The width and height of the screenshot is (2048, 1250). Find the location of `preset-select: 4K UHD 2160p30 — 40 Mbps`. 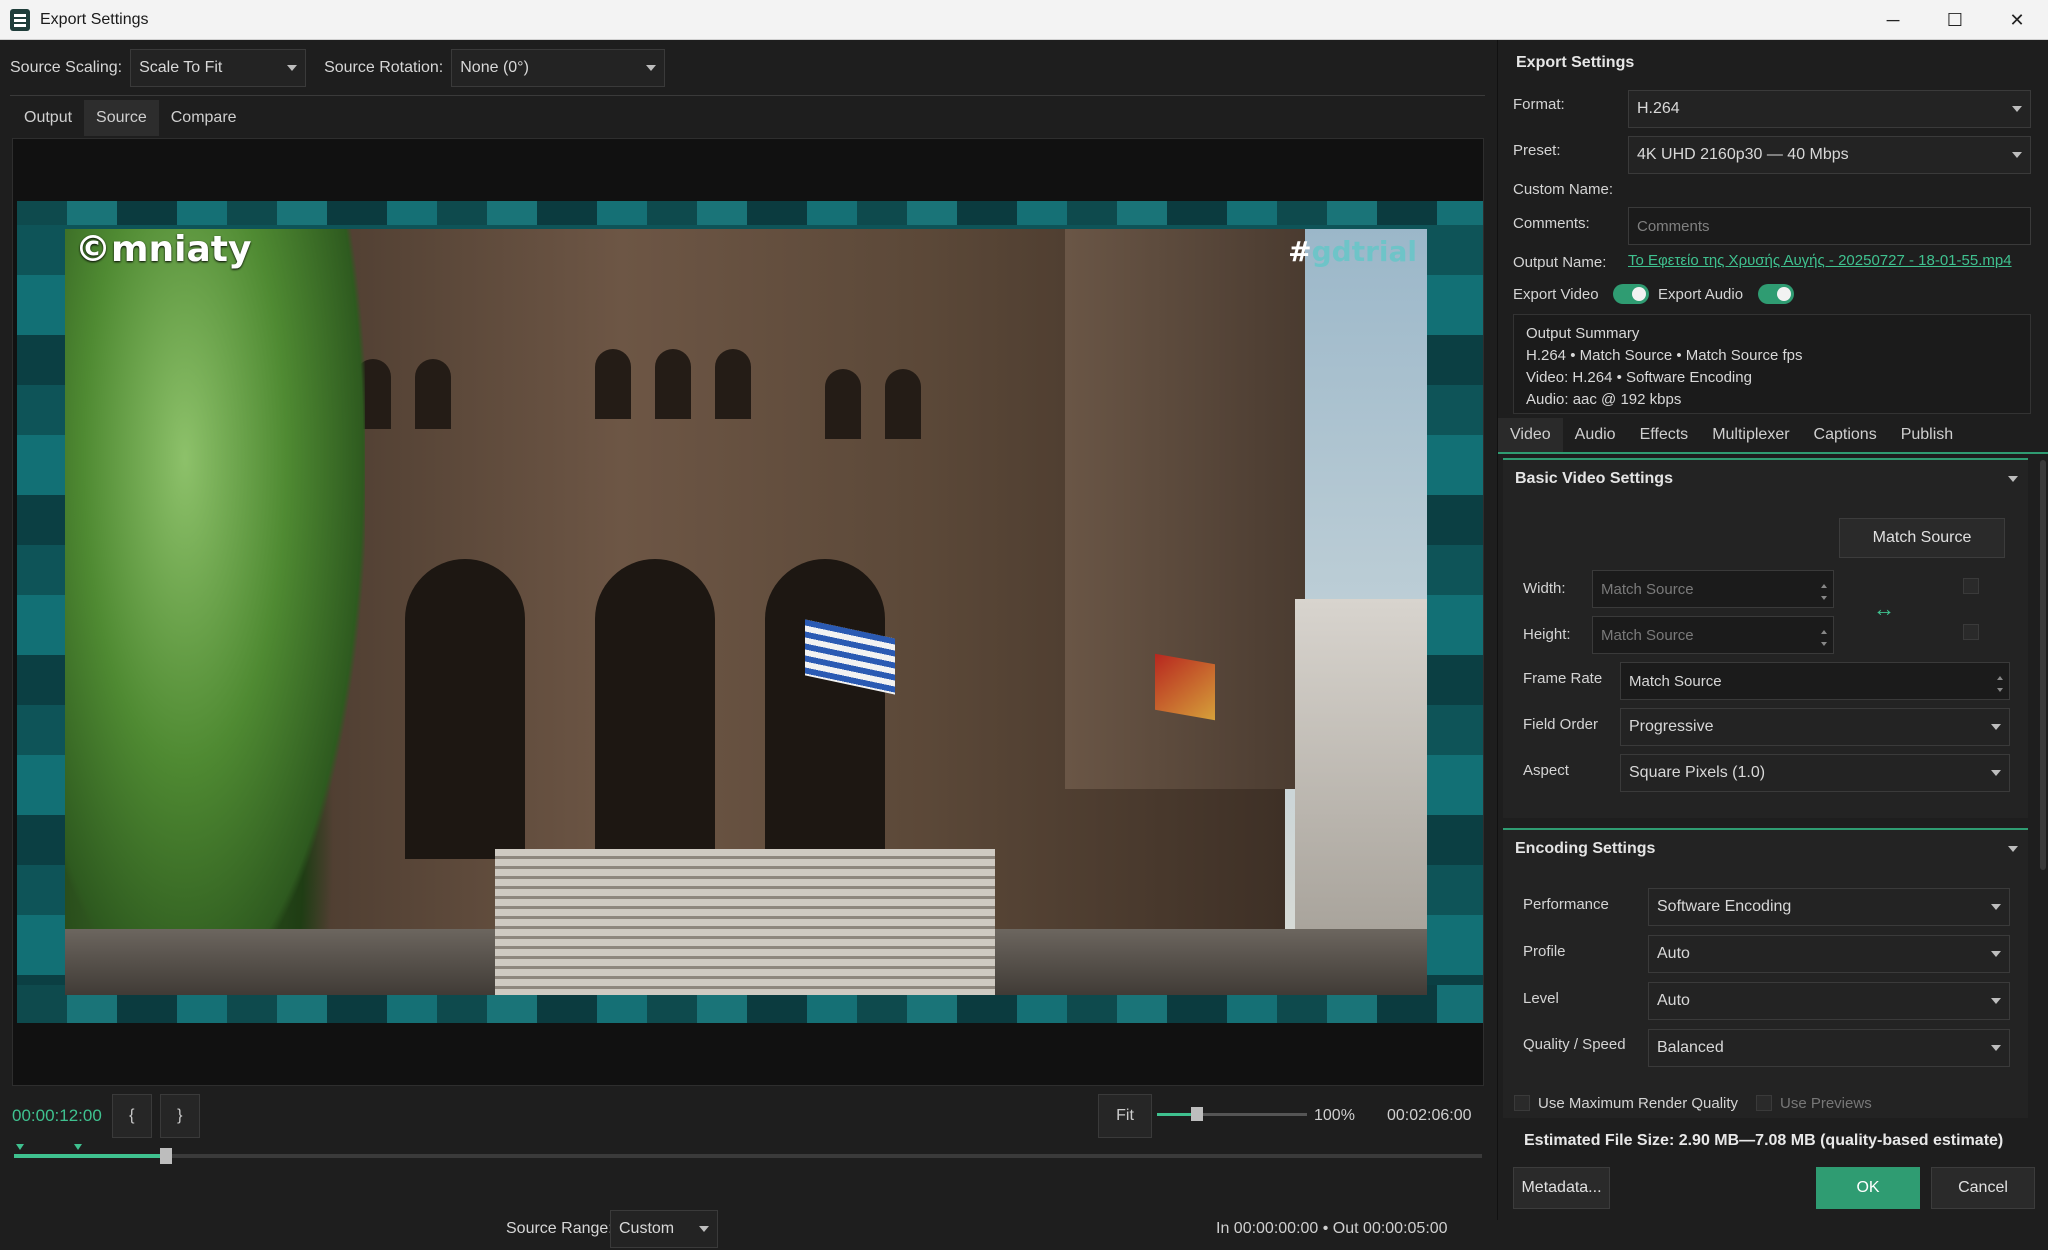

preset-select: 4K UHD 2160p30 — 40 Mbps is located at coordinates (1829, 155).